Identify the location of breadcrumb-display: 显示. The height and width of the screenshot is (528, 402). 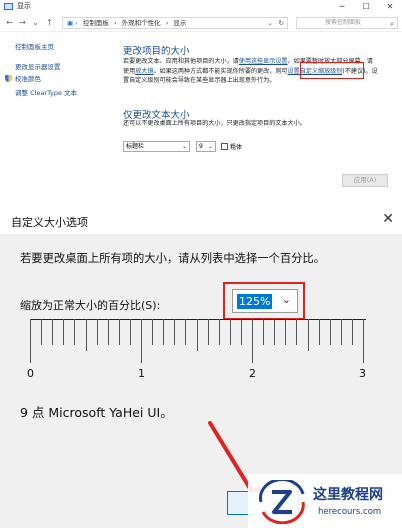
(179, 23).